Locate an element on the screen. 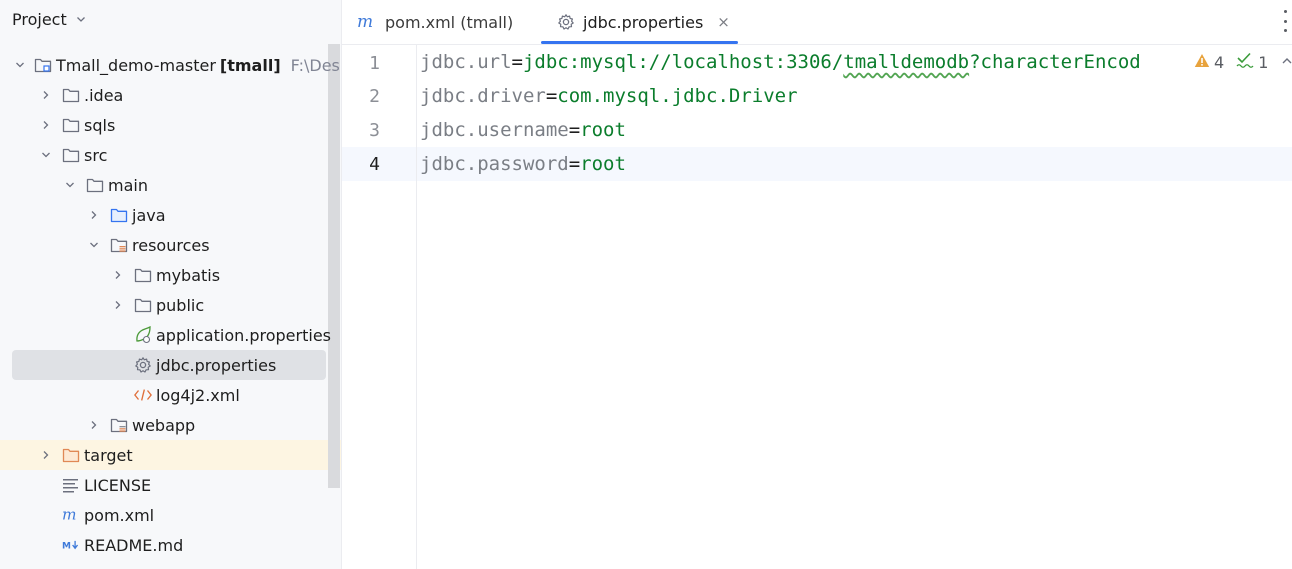 The height and width of the screenshot is (569, 1292). tree-item-label: .idea is located at coordinates (104, 95).